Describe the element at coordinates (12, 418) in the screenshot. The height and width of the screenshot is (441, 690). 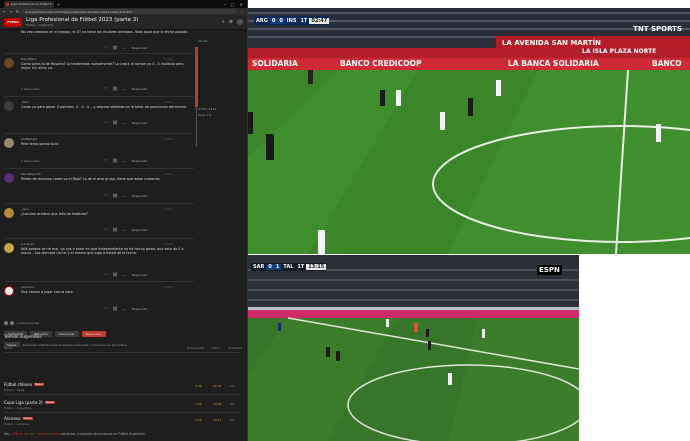
I see `suggested-topic-title: Ascenso` at that location.